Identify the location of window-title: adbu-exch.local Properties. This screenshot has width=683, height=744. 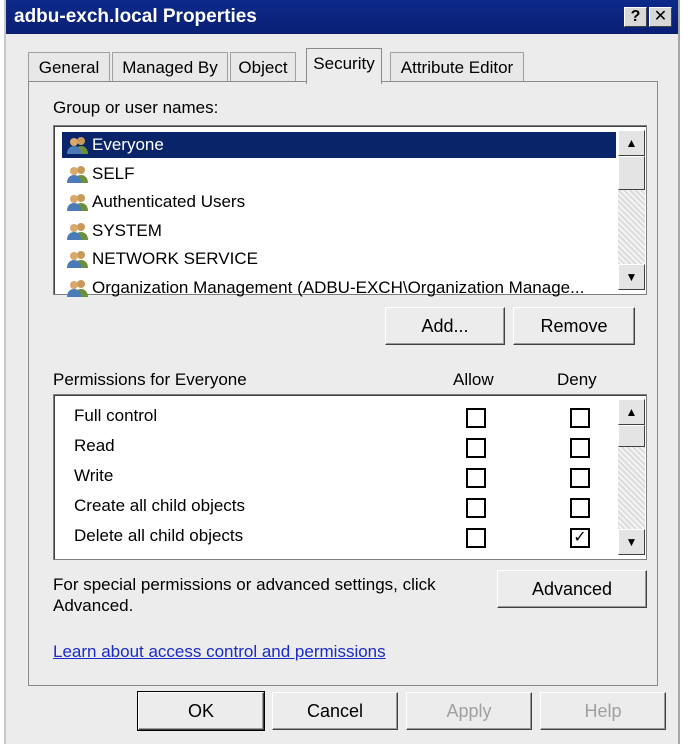
(135, 16).